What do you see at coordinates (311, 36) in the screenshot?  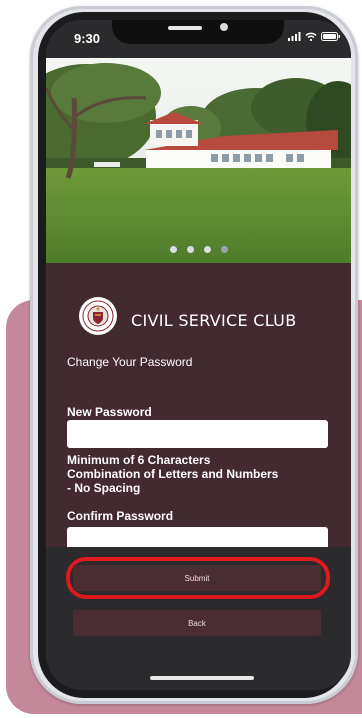 I see `wifi-icon` at bounding box center [311, 36].